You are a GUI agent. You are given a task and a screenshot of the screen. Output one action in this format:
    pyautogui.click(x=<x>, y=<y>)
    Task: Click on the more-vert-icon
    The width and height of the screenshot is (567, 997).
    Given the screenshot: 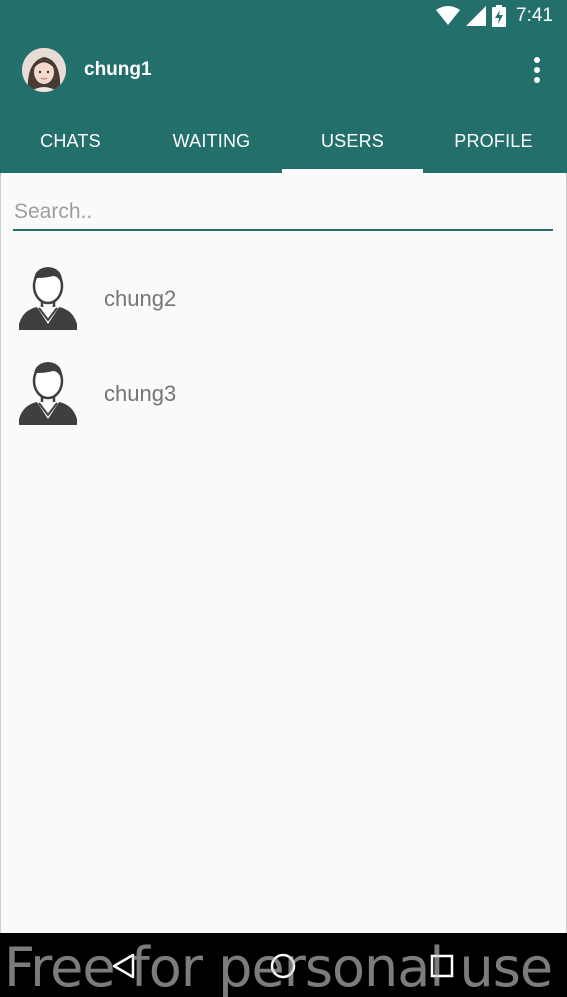 What is the action you would take?
    pyautogui.click(x=537, y=70)
    